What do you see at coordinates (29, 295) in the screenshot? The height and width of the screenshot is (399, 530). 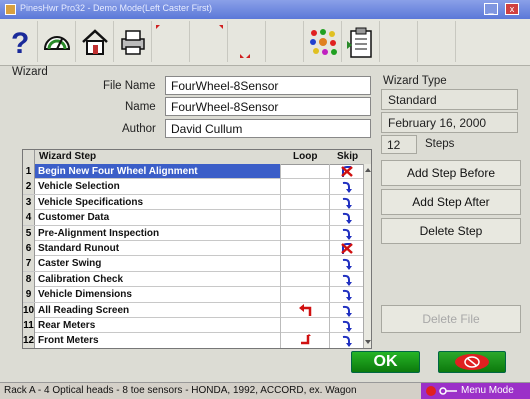 I see `row-number: 9` at bounding box center [29, 295].